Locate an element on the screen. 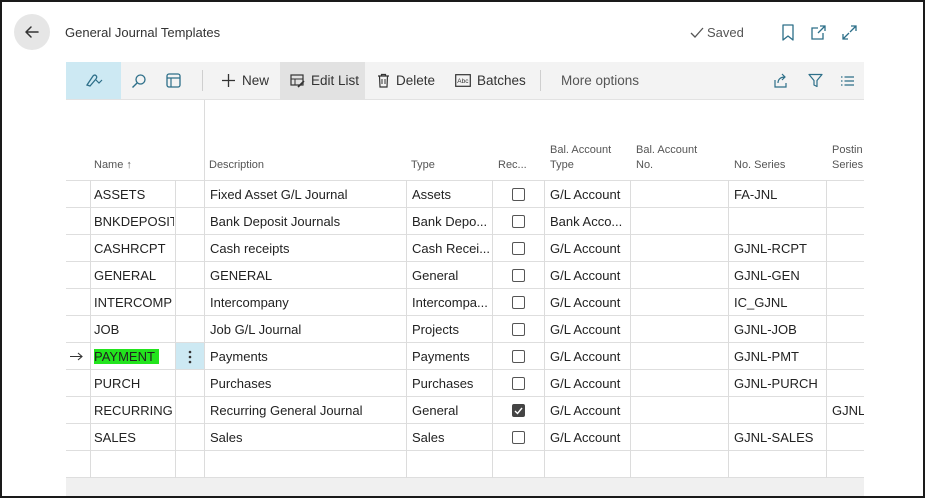 The height and width of the screenshot is (498, 925). cell-name: PAYMENT is located at coordinates (134, 356).